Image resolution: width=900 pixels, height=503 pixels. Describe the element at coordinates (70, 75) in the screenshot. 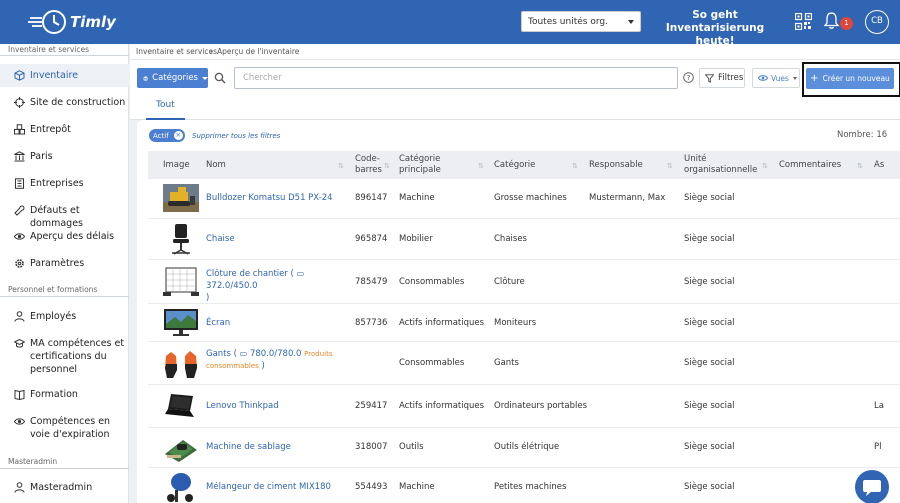

I see `sidebar-item-inventaire: Inventaire` at that location.